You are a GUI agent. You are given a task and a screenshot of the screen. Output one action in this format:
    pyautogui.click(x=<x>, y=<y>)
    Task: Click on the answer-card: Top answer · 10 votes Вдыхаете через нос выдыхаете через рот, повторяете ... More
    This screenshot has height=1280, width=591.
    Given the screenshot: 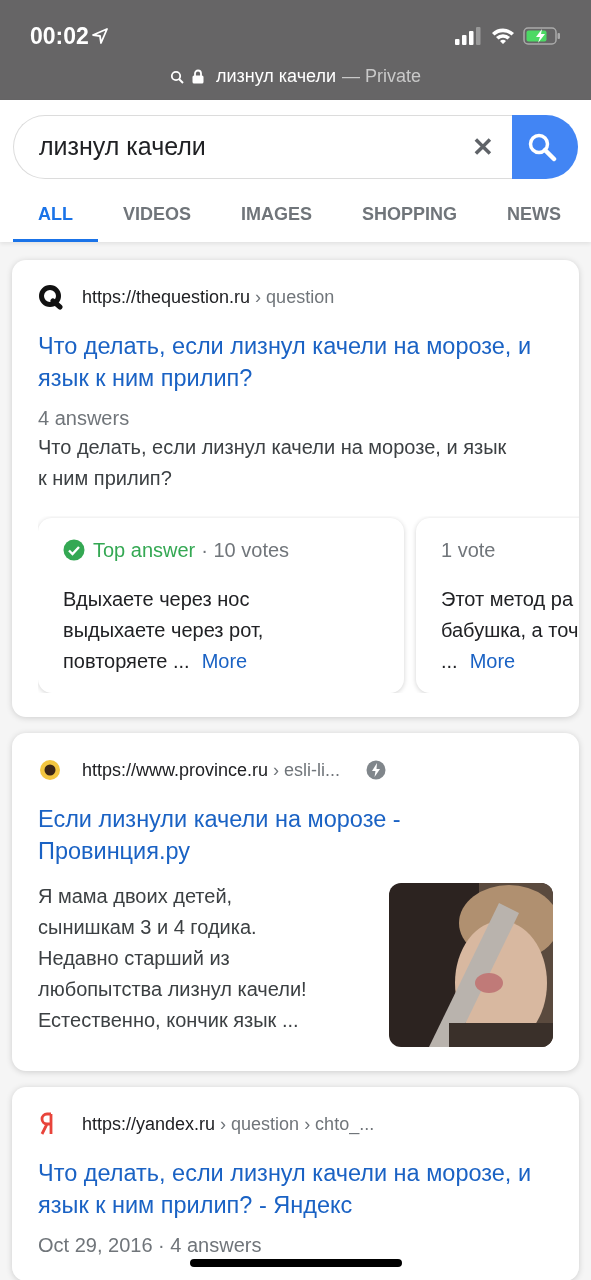 What is the action you would take?
    pyautogui.click(x=221, y=605)
    